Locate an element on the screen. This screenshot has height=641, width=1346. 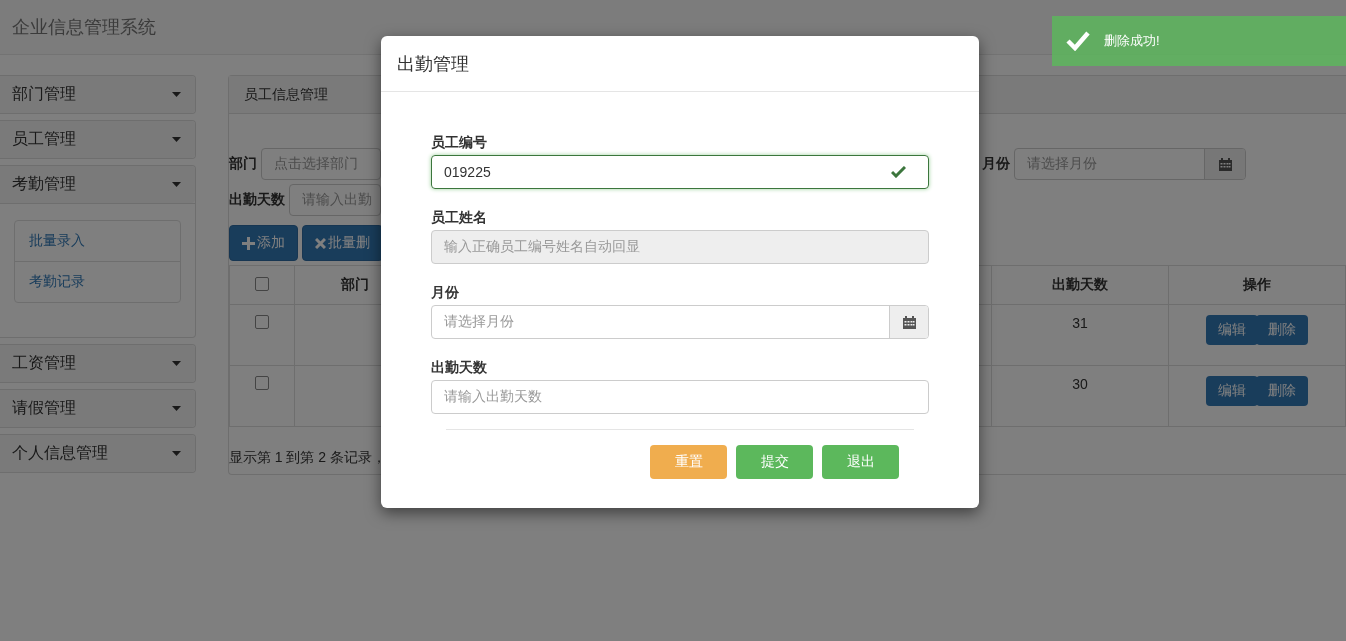
submit-button: 提交 is located at coordinates (774, 462).